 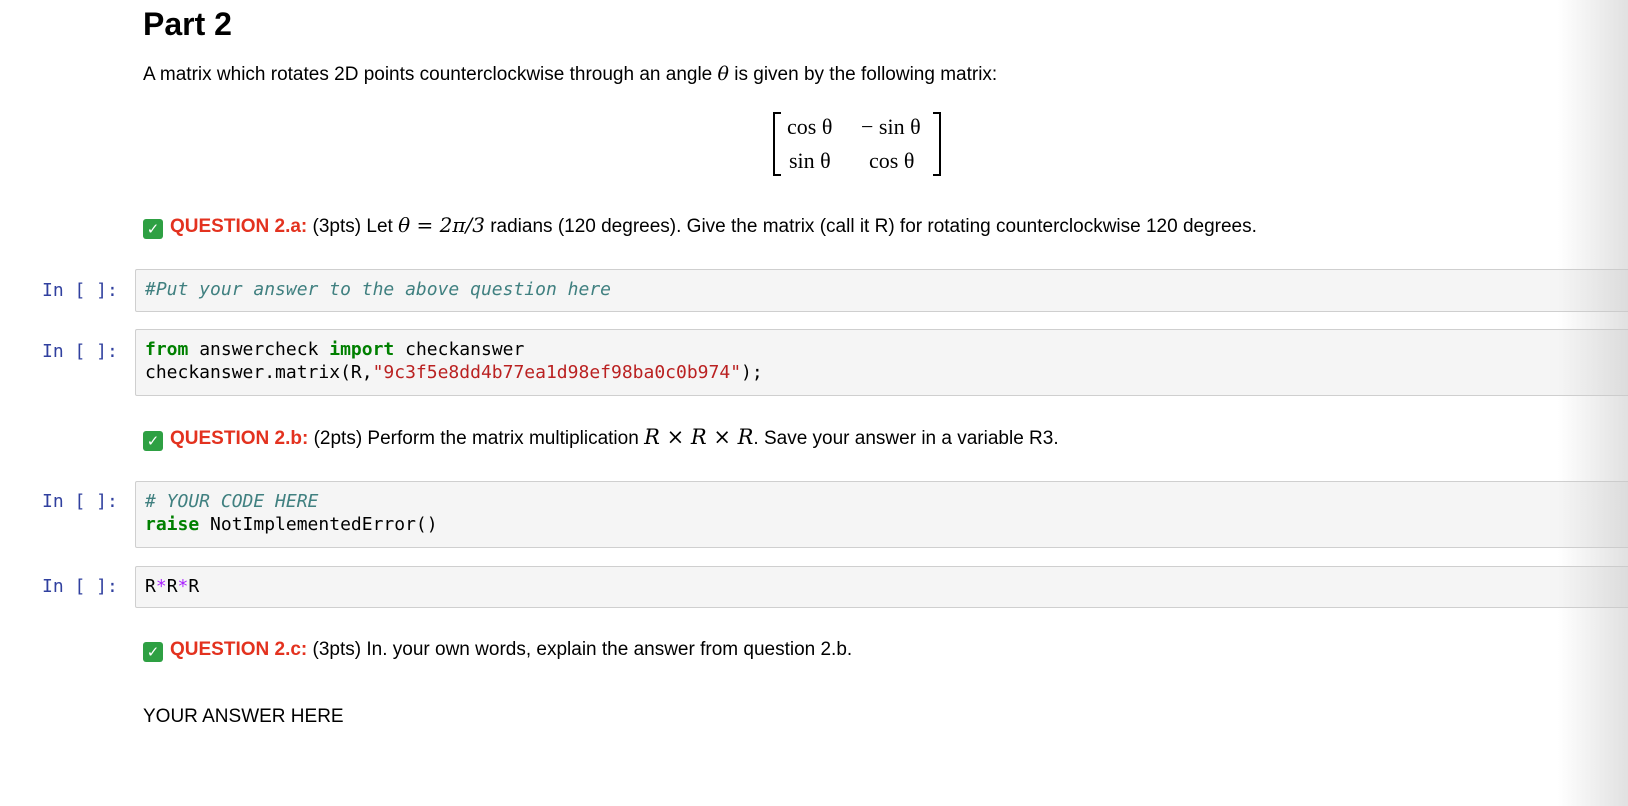 I want to click on code-token: raise, so click(x=172, y=524).